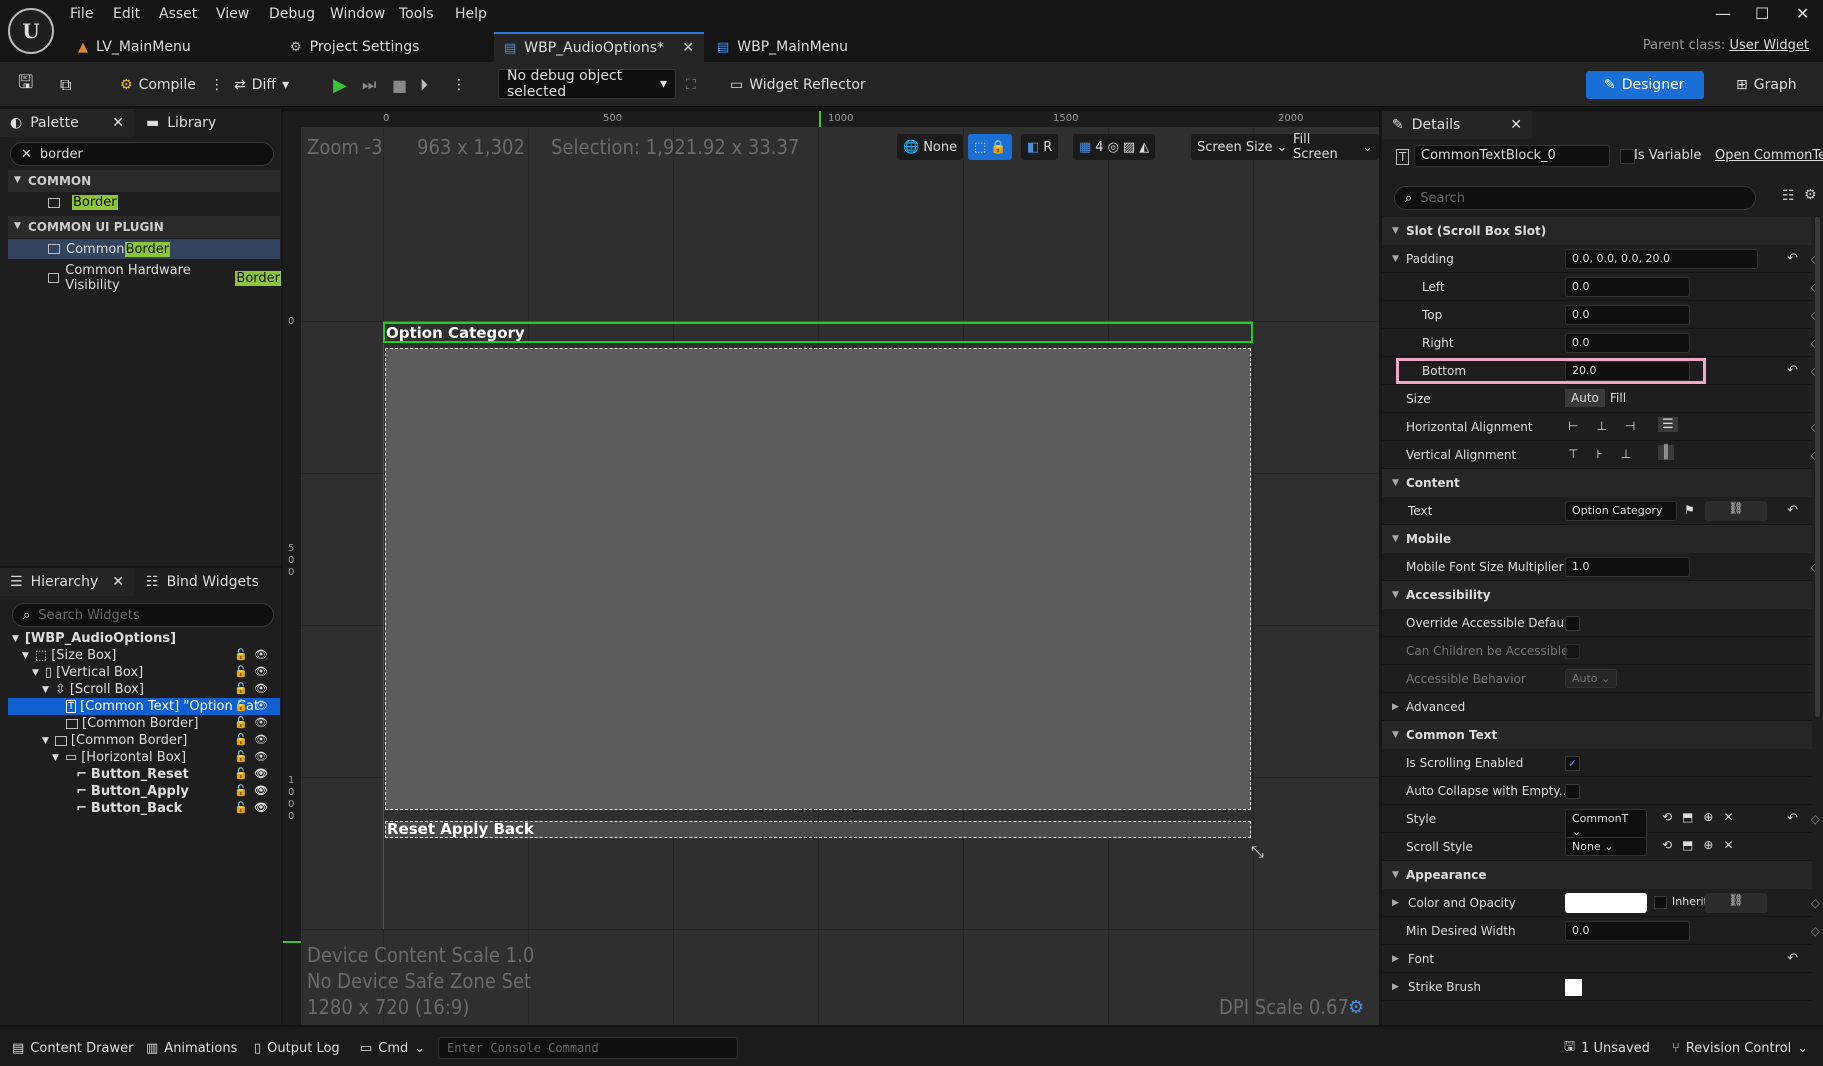  Describe the element at coordinates (1597, 959) in the screenshot. I see `font-row: ▶ Font ↶` at that location.